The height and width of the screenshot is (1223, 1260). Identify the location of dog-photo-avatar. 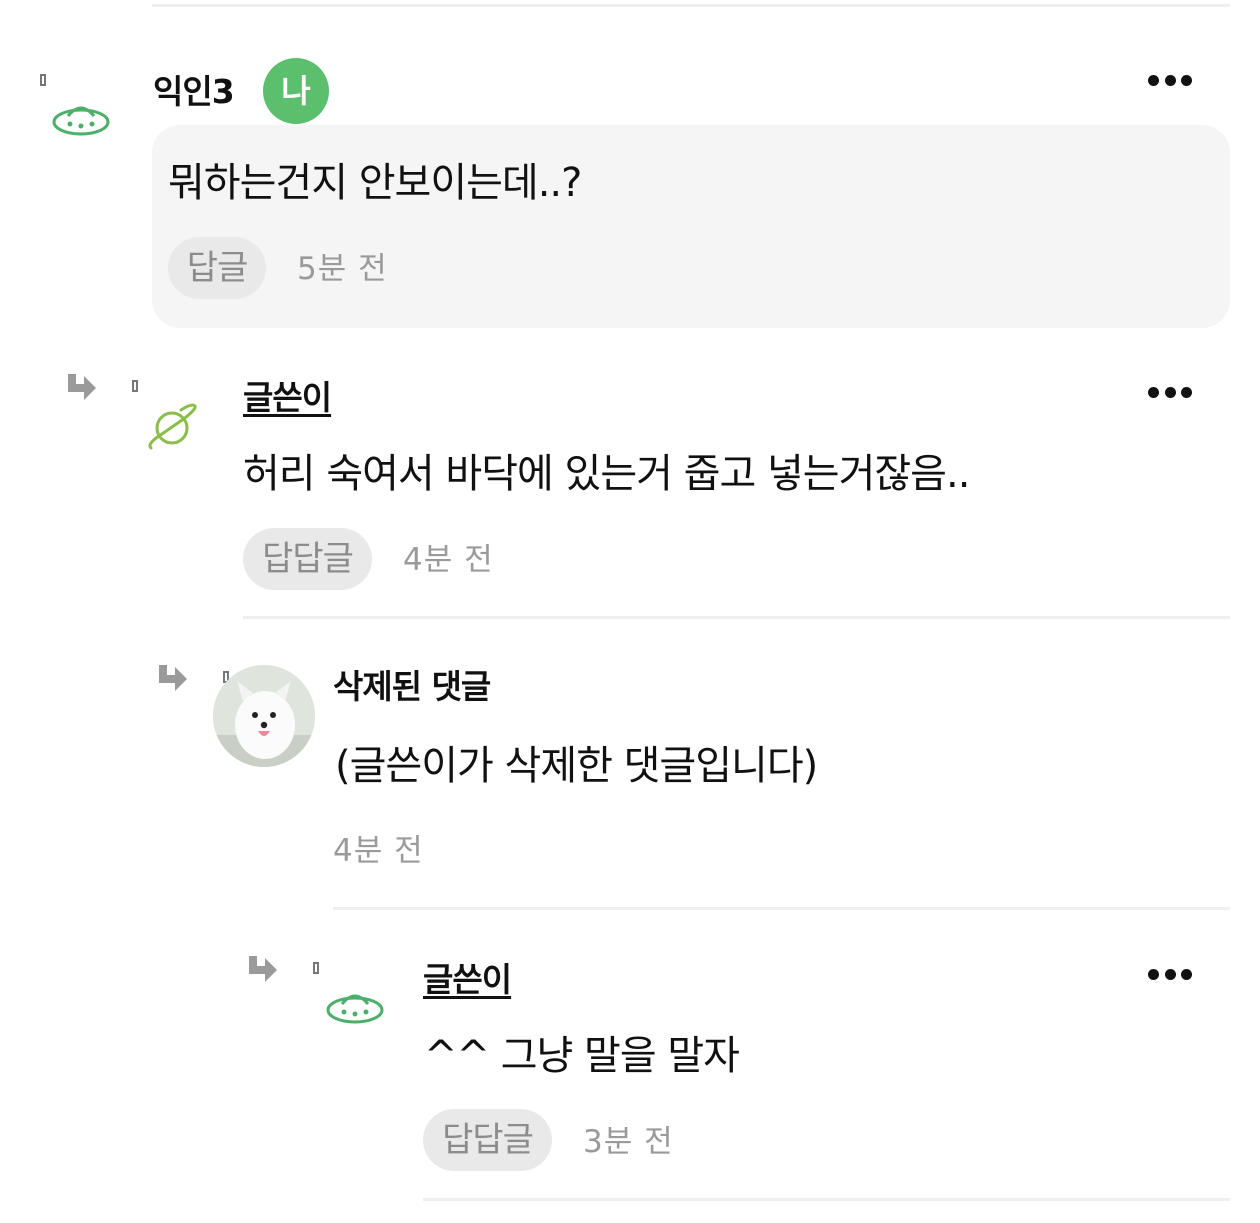
(264, 716).